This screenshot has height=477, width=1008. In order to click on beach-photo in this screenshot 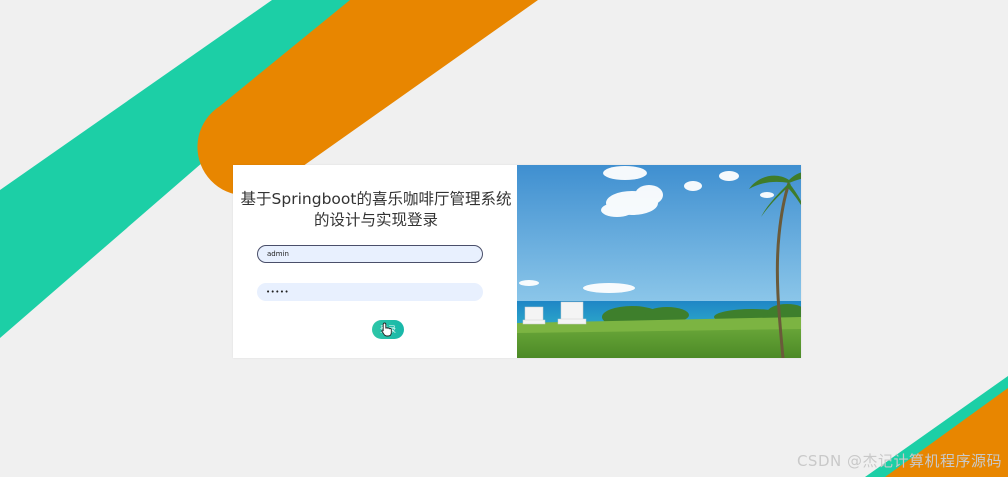, I will do `click(659, 261)`.